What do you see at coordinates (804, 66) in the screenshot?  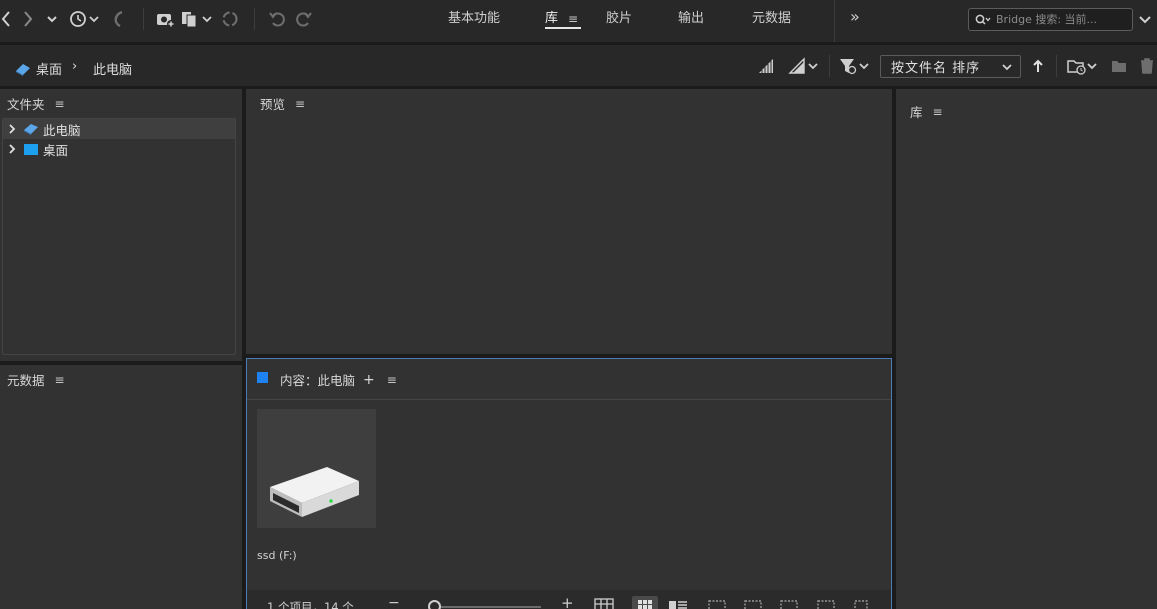 I see `quality-high-icon` at bounding box center [804, 66].